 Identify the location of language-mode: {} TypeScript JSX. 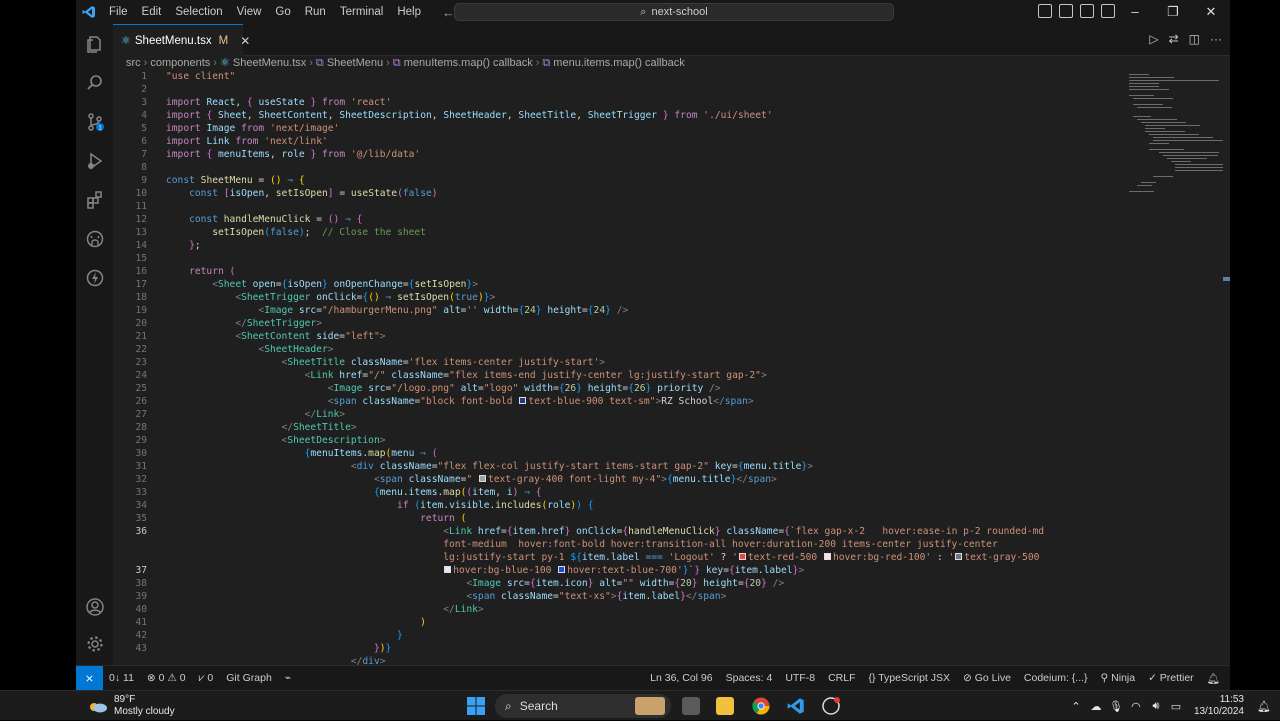
(909, 678).